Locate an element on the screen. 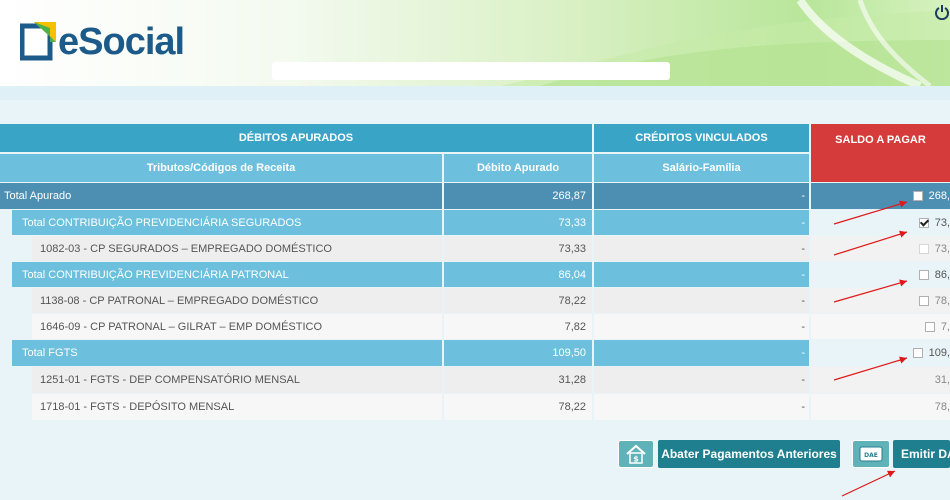  row-debito: 7,82 is located at coordinates (518, 326).